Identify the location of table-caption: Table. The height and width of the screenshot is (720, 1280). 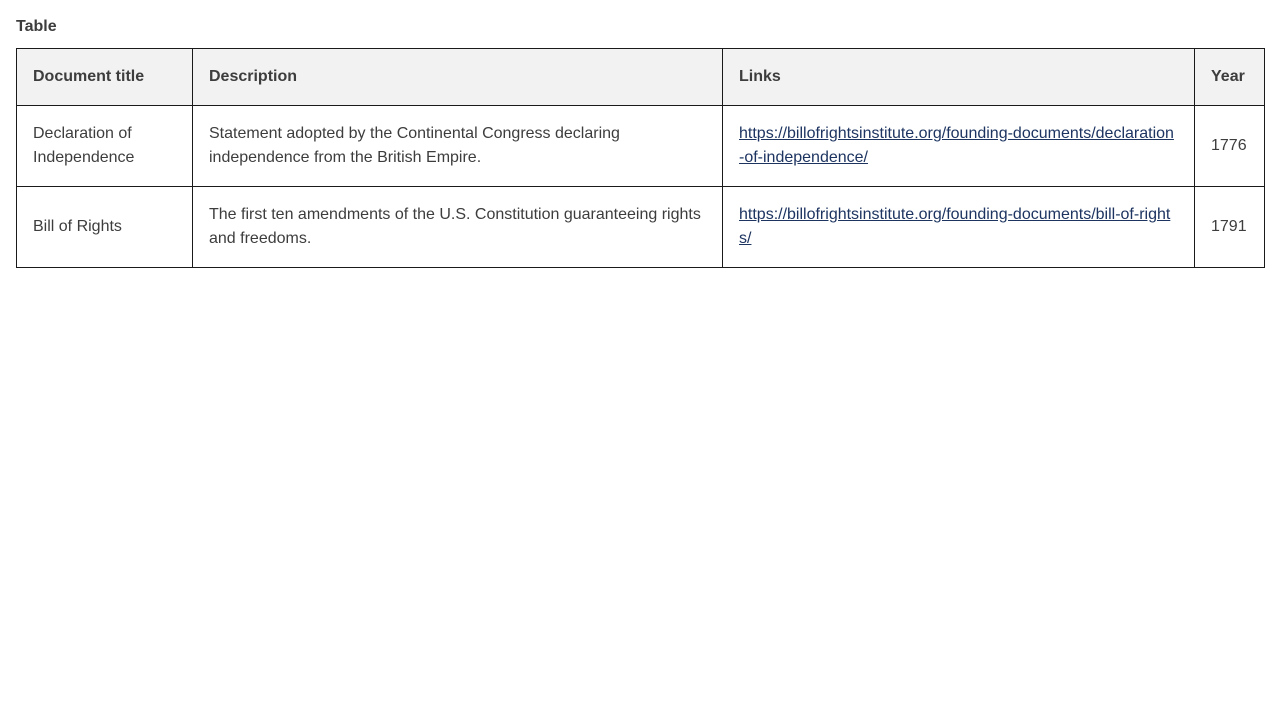
(36, 26).